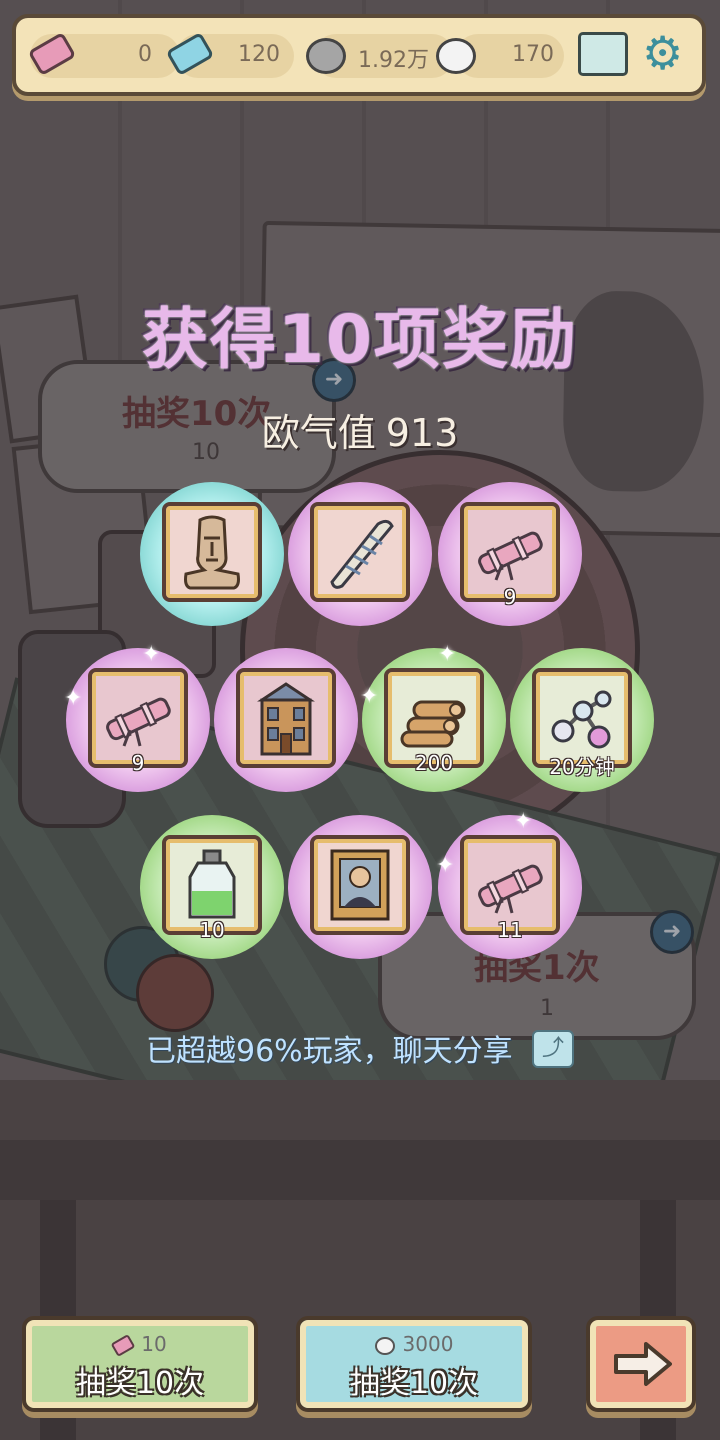 The image size is (720, 1440). I want to click on blue-ticket-count: 120, so click(259, 54).